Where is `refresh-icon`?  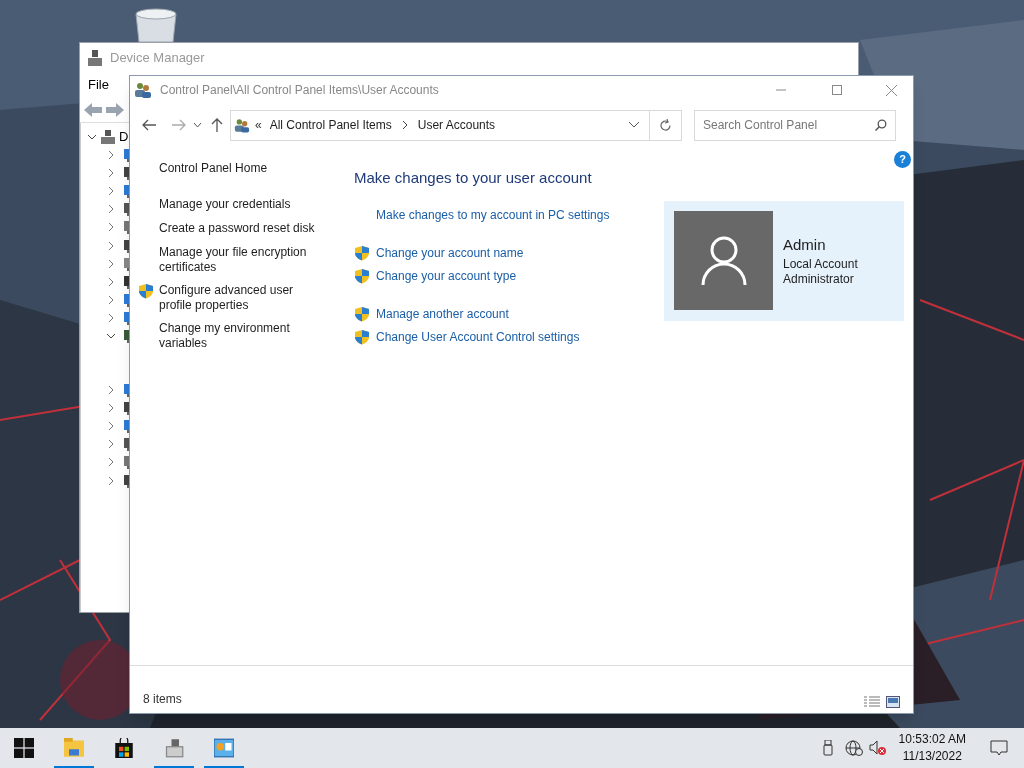 refresh-icon is located at coordinates (665, 125).